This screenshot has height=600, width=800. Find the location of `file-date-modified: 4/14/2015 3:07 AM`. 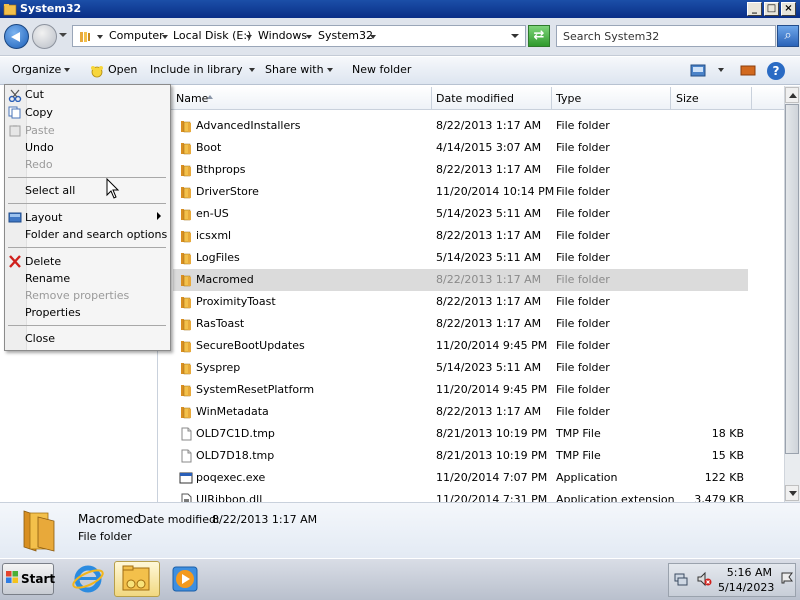

file-date-modified: 4/14/2015 3:07 AM is located at coordinates (489, 147).